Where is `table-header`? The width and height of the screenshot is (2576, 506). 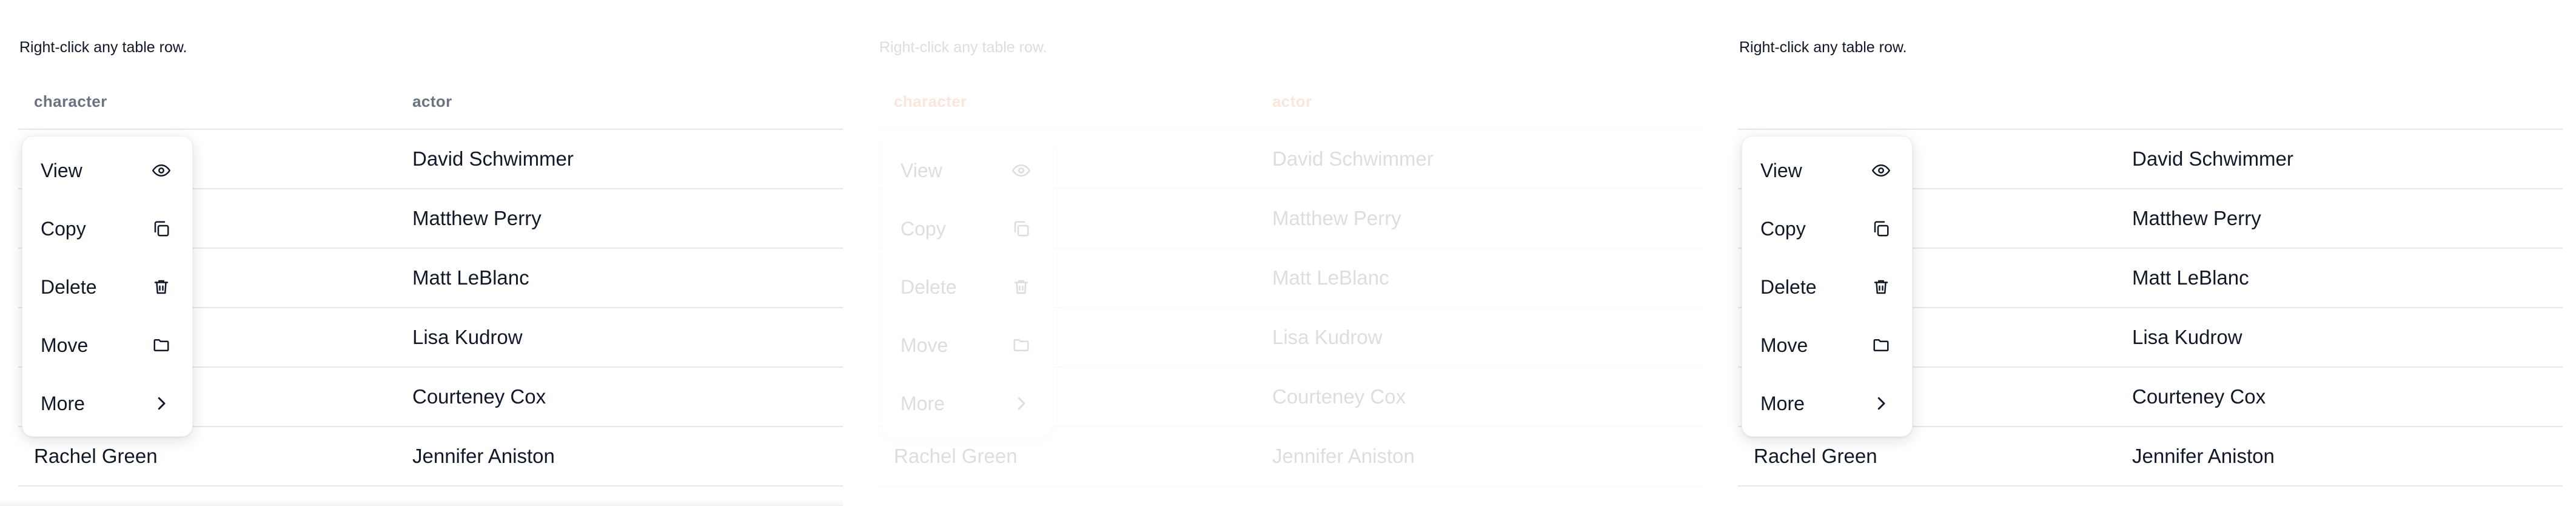
table-header is located at coordinates (2150, 108).